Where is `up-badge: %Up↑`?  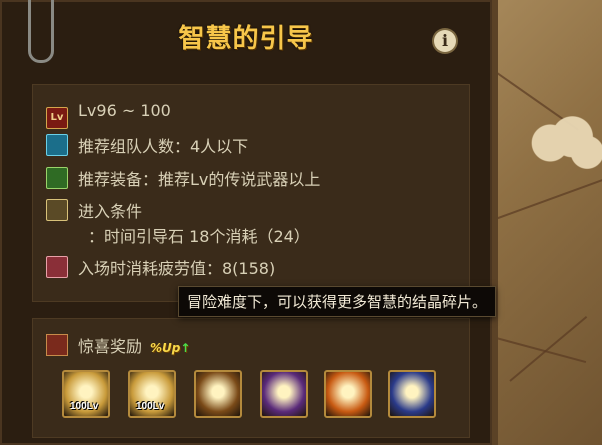 up-badge: %Up↑ is located at coordinates (170, 348).